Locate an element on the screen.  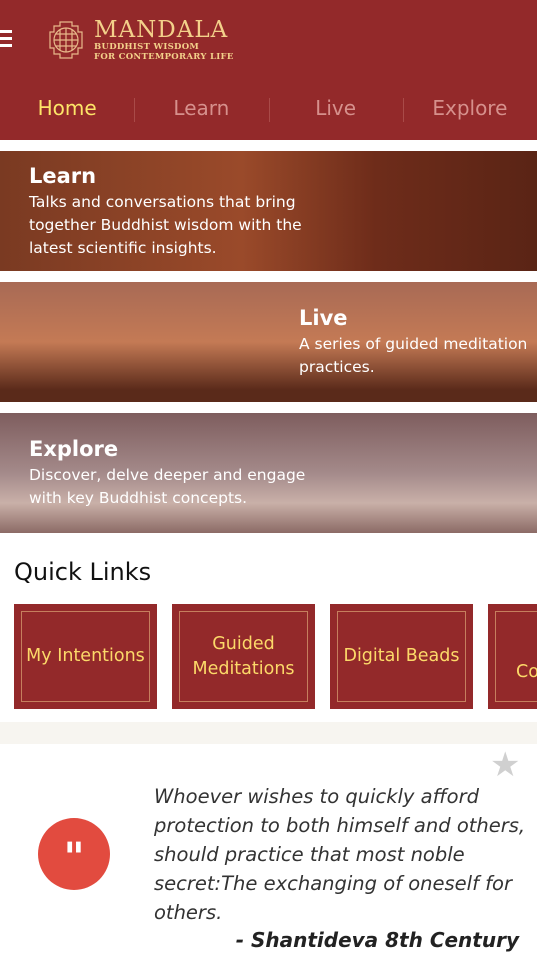
quick-link-label: Guided Meditations is located at coordinates (243, 656).